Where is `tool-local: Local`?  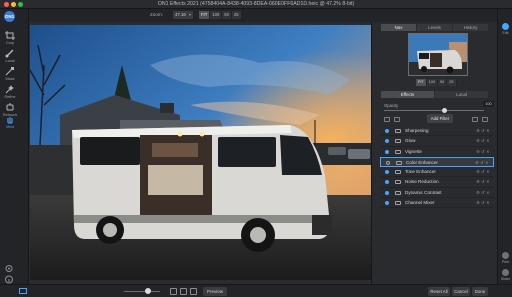
tool-local: Local is located at coordinates (10, 56).